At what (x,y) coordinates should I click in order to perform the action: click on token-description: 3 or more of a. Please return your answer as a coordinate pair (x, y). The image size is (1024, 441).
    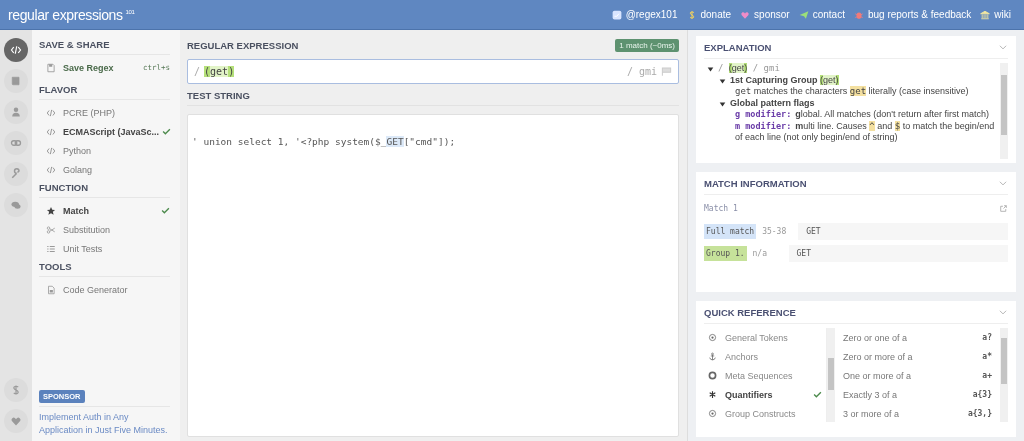
    Looking at the image, I should click on (871, 413).